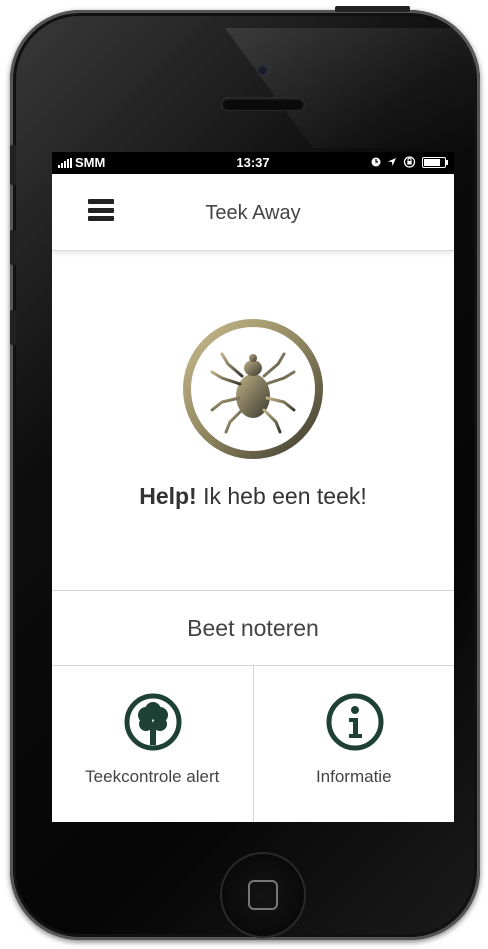  I want to click on teekcontrole-alert-button: Teekcontrole alert, so click(152, 743).